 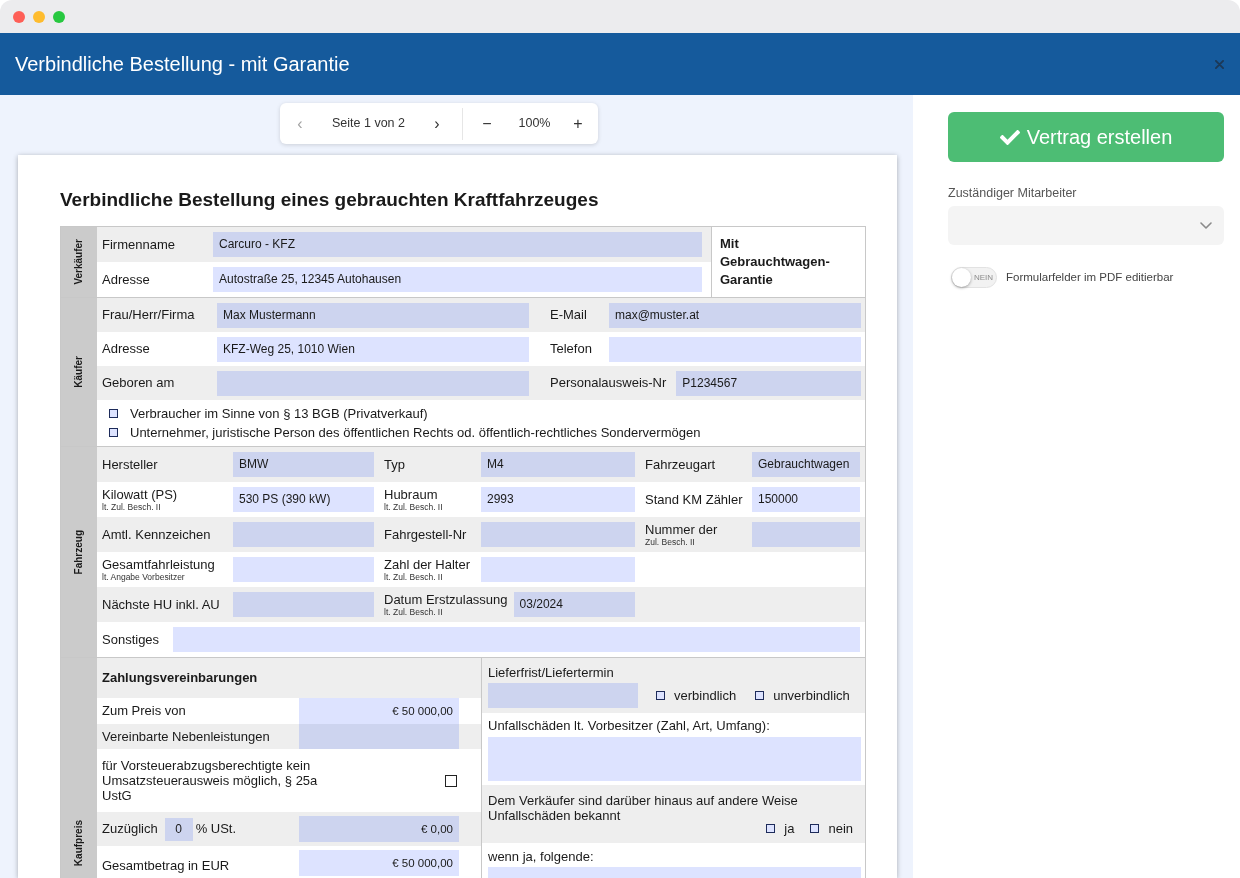 I want to click on field-label: Nummer der, so click(x=681, y=529).